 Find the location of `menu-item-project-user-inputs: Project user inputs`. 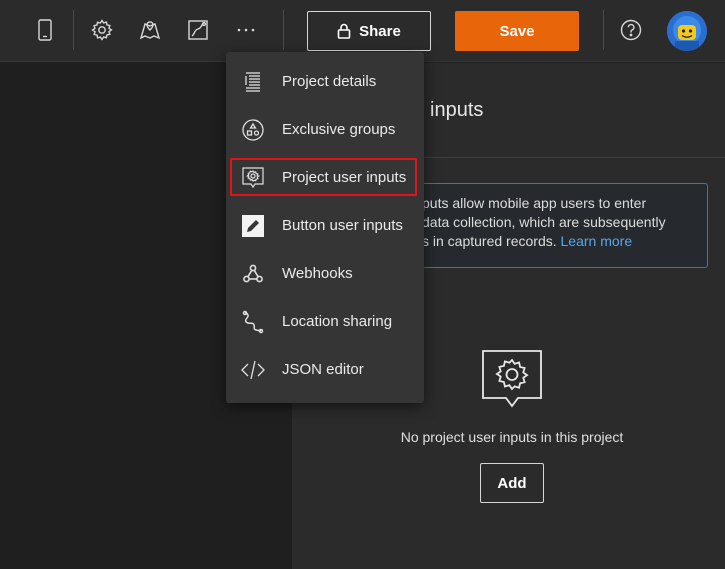

menu-item-project-user-inputs: Project user inputs is located at coordinates (325, 178).